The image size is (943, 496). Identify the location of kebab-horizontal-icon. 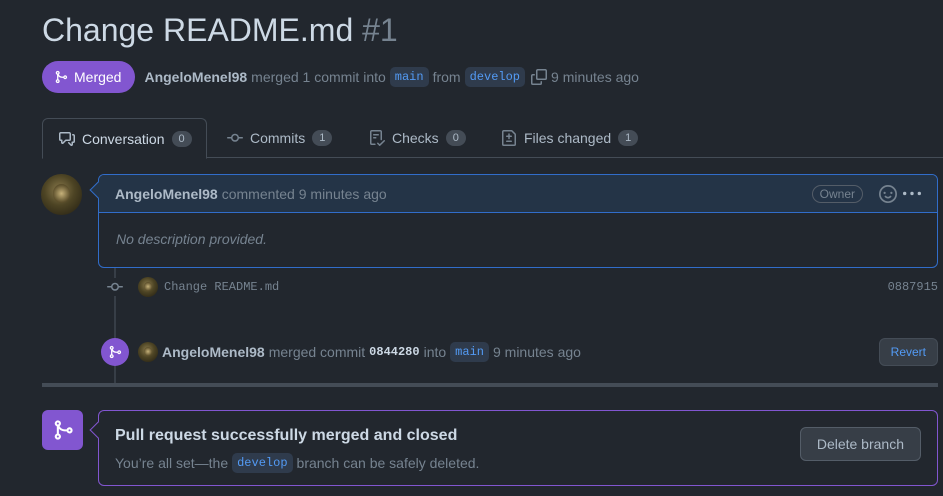
(912, 194).